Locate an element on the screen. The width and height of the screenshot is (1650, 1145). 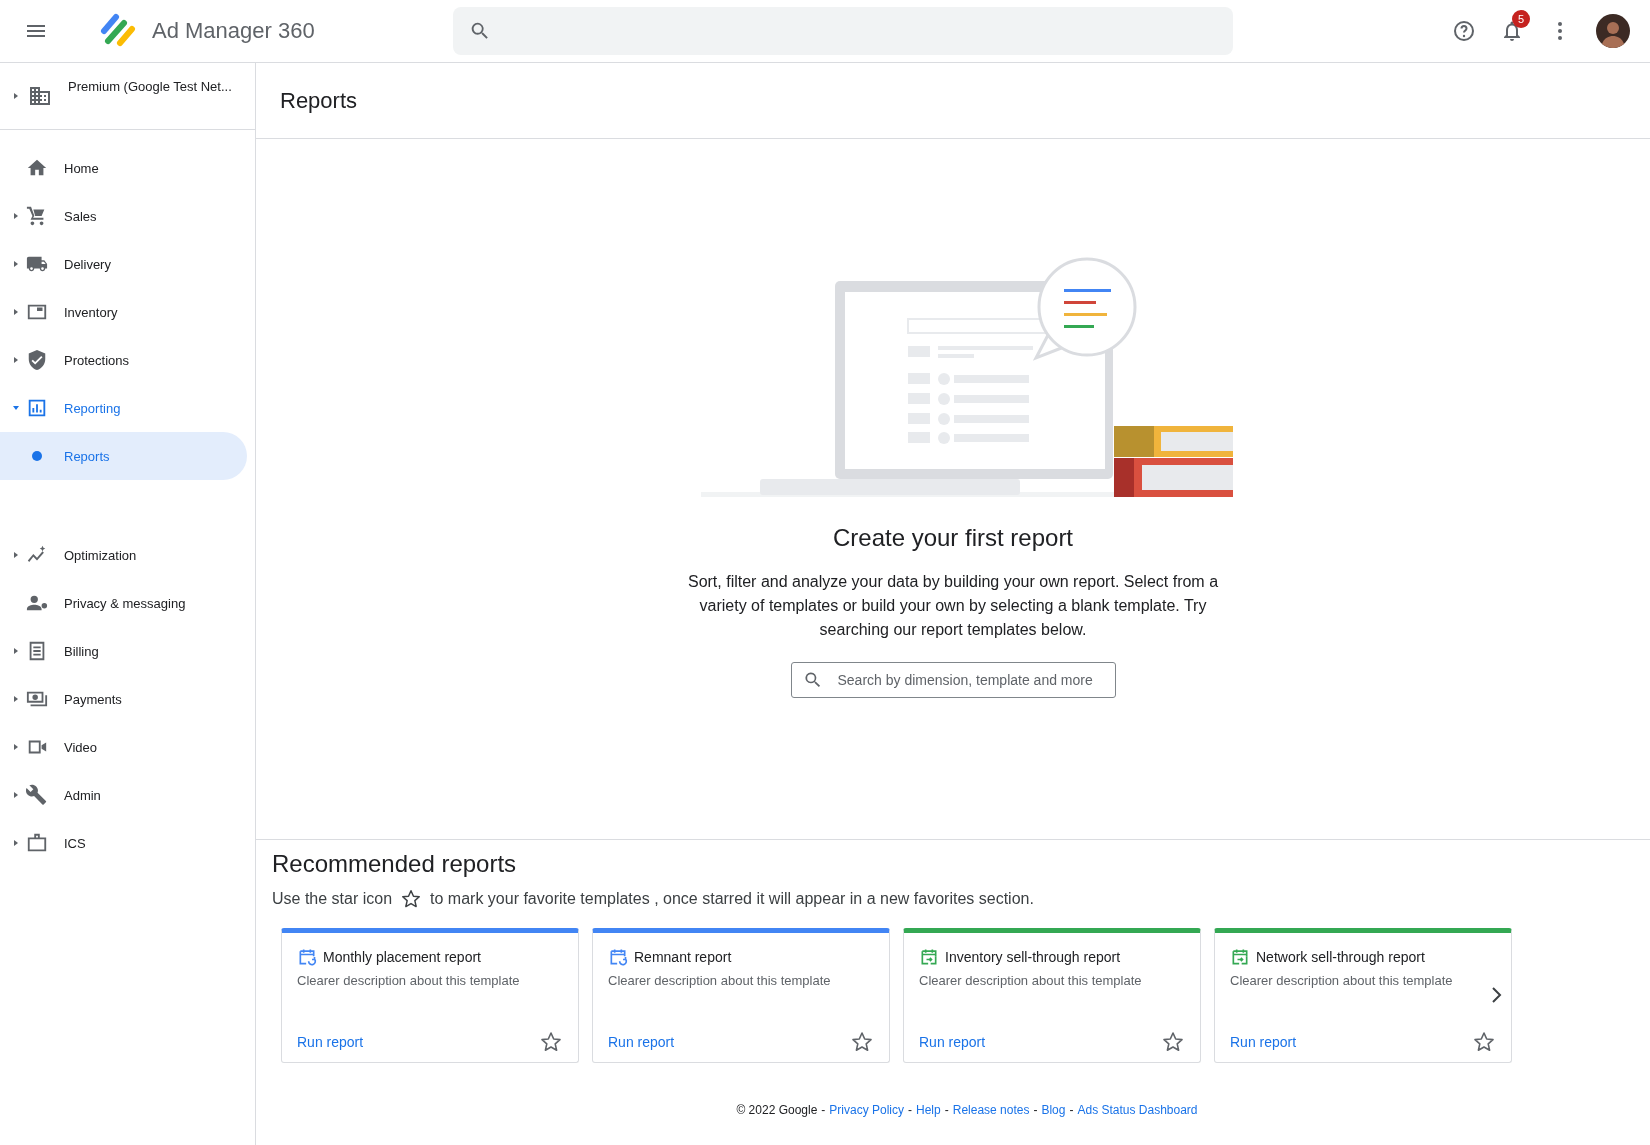
card-title: Monthly placement report is located at coordinates (402, 957).